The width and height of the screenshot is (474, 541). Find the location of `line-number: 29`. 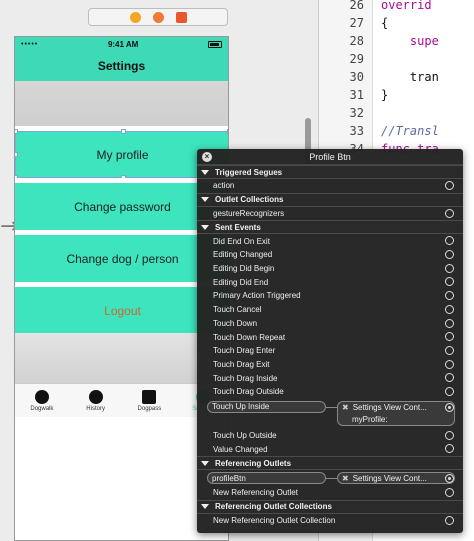

line-number: 29 is located at coordinates (356, 59).